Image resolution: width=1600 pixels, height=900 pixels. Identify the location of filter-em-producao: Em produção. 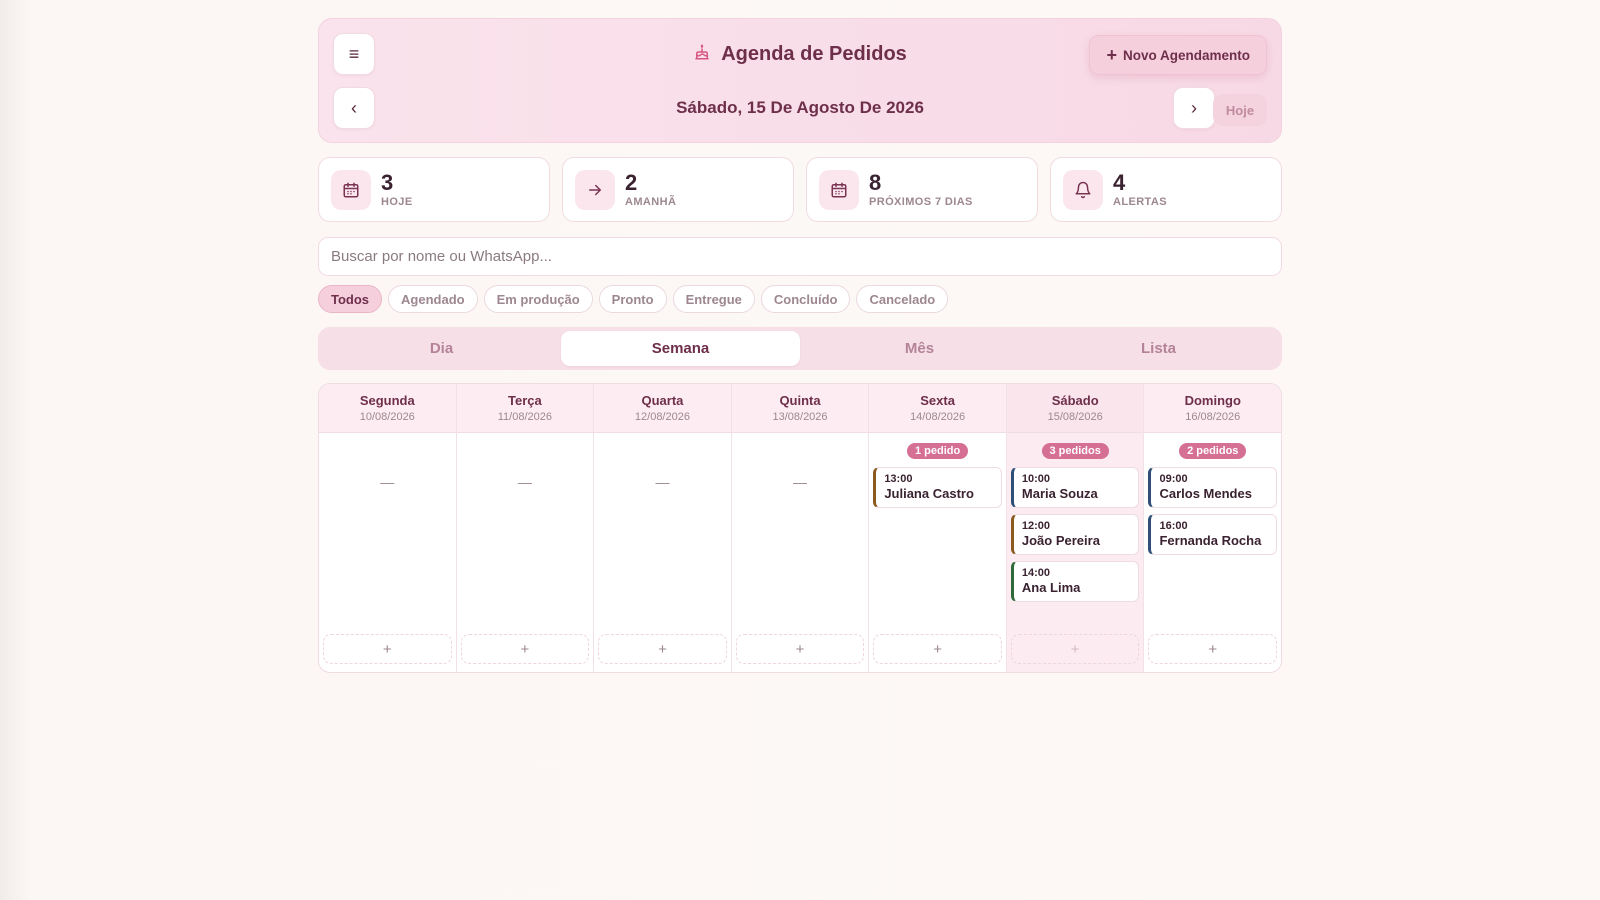
(538, 299).